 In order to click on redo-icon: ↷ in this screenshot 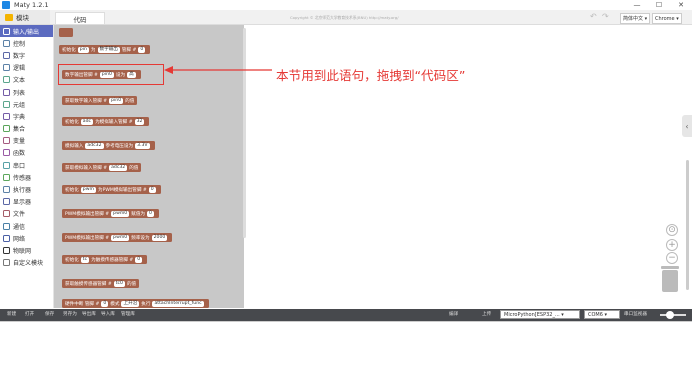, I will do `click(605, 16)`.